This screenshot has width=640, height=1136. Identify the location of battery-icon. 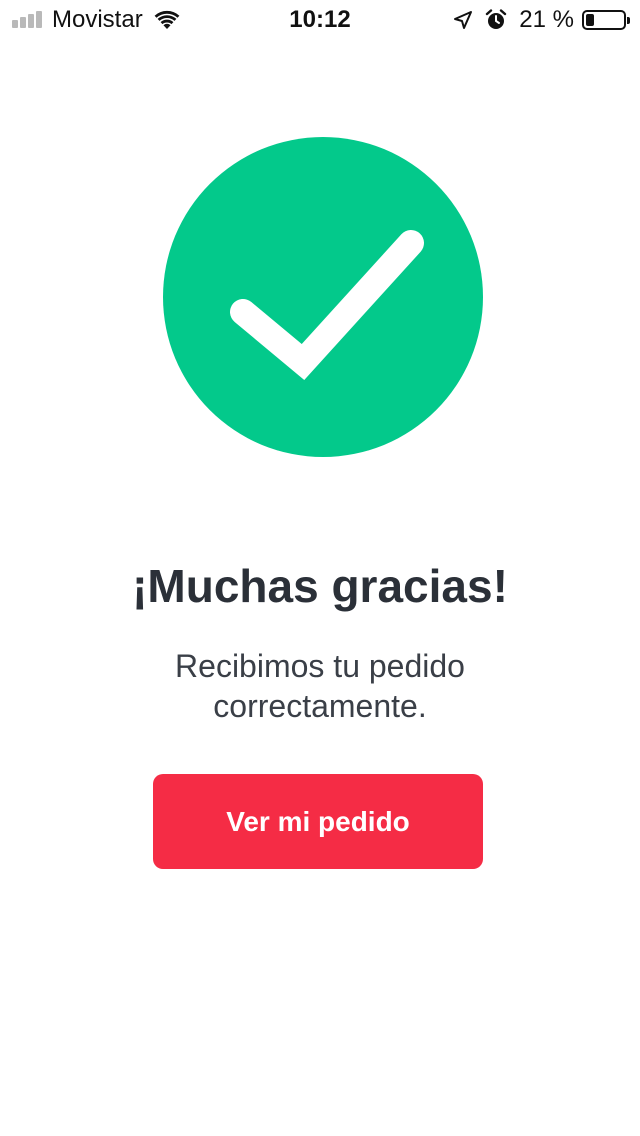
(606, 20).